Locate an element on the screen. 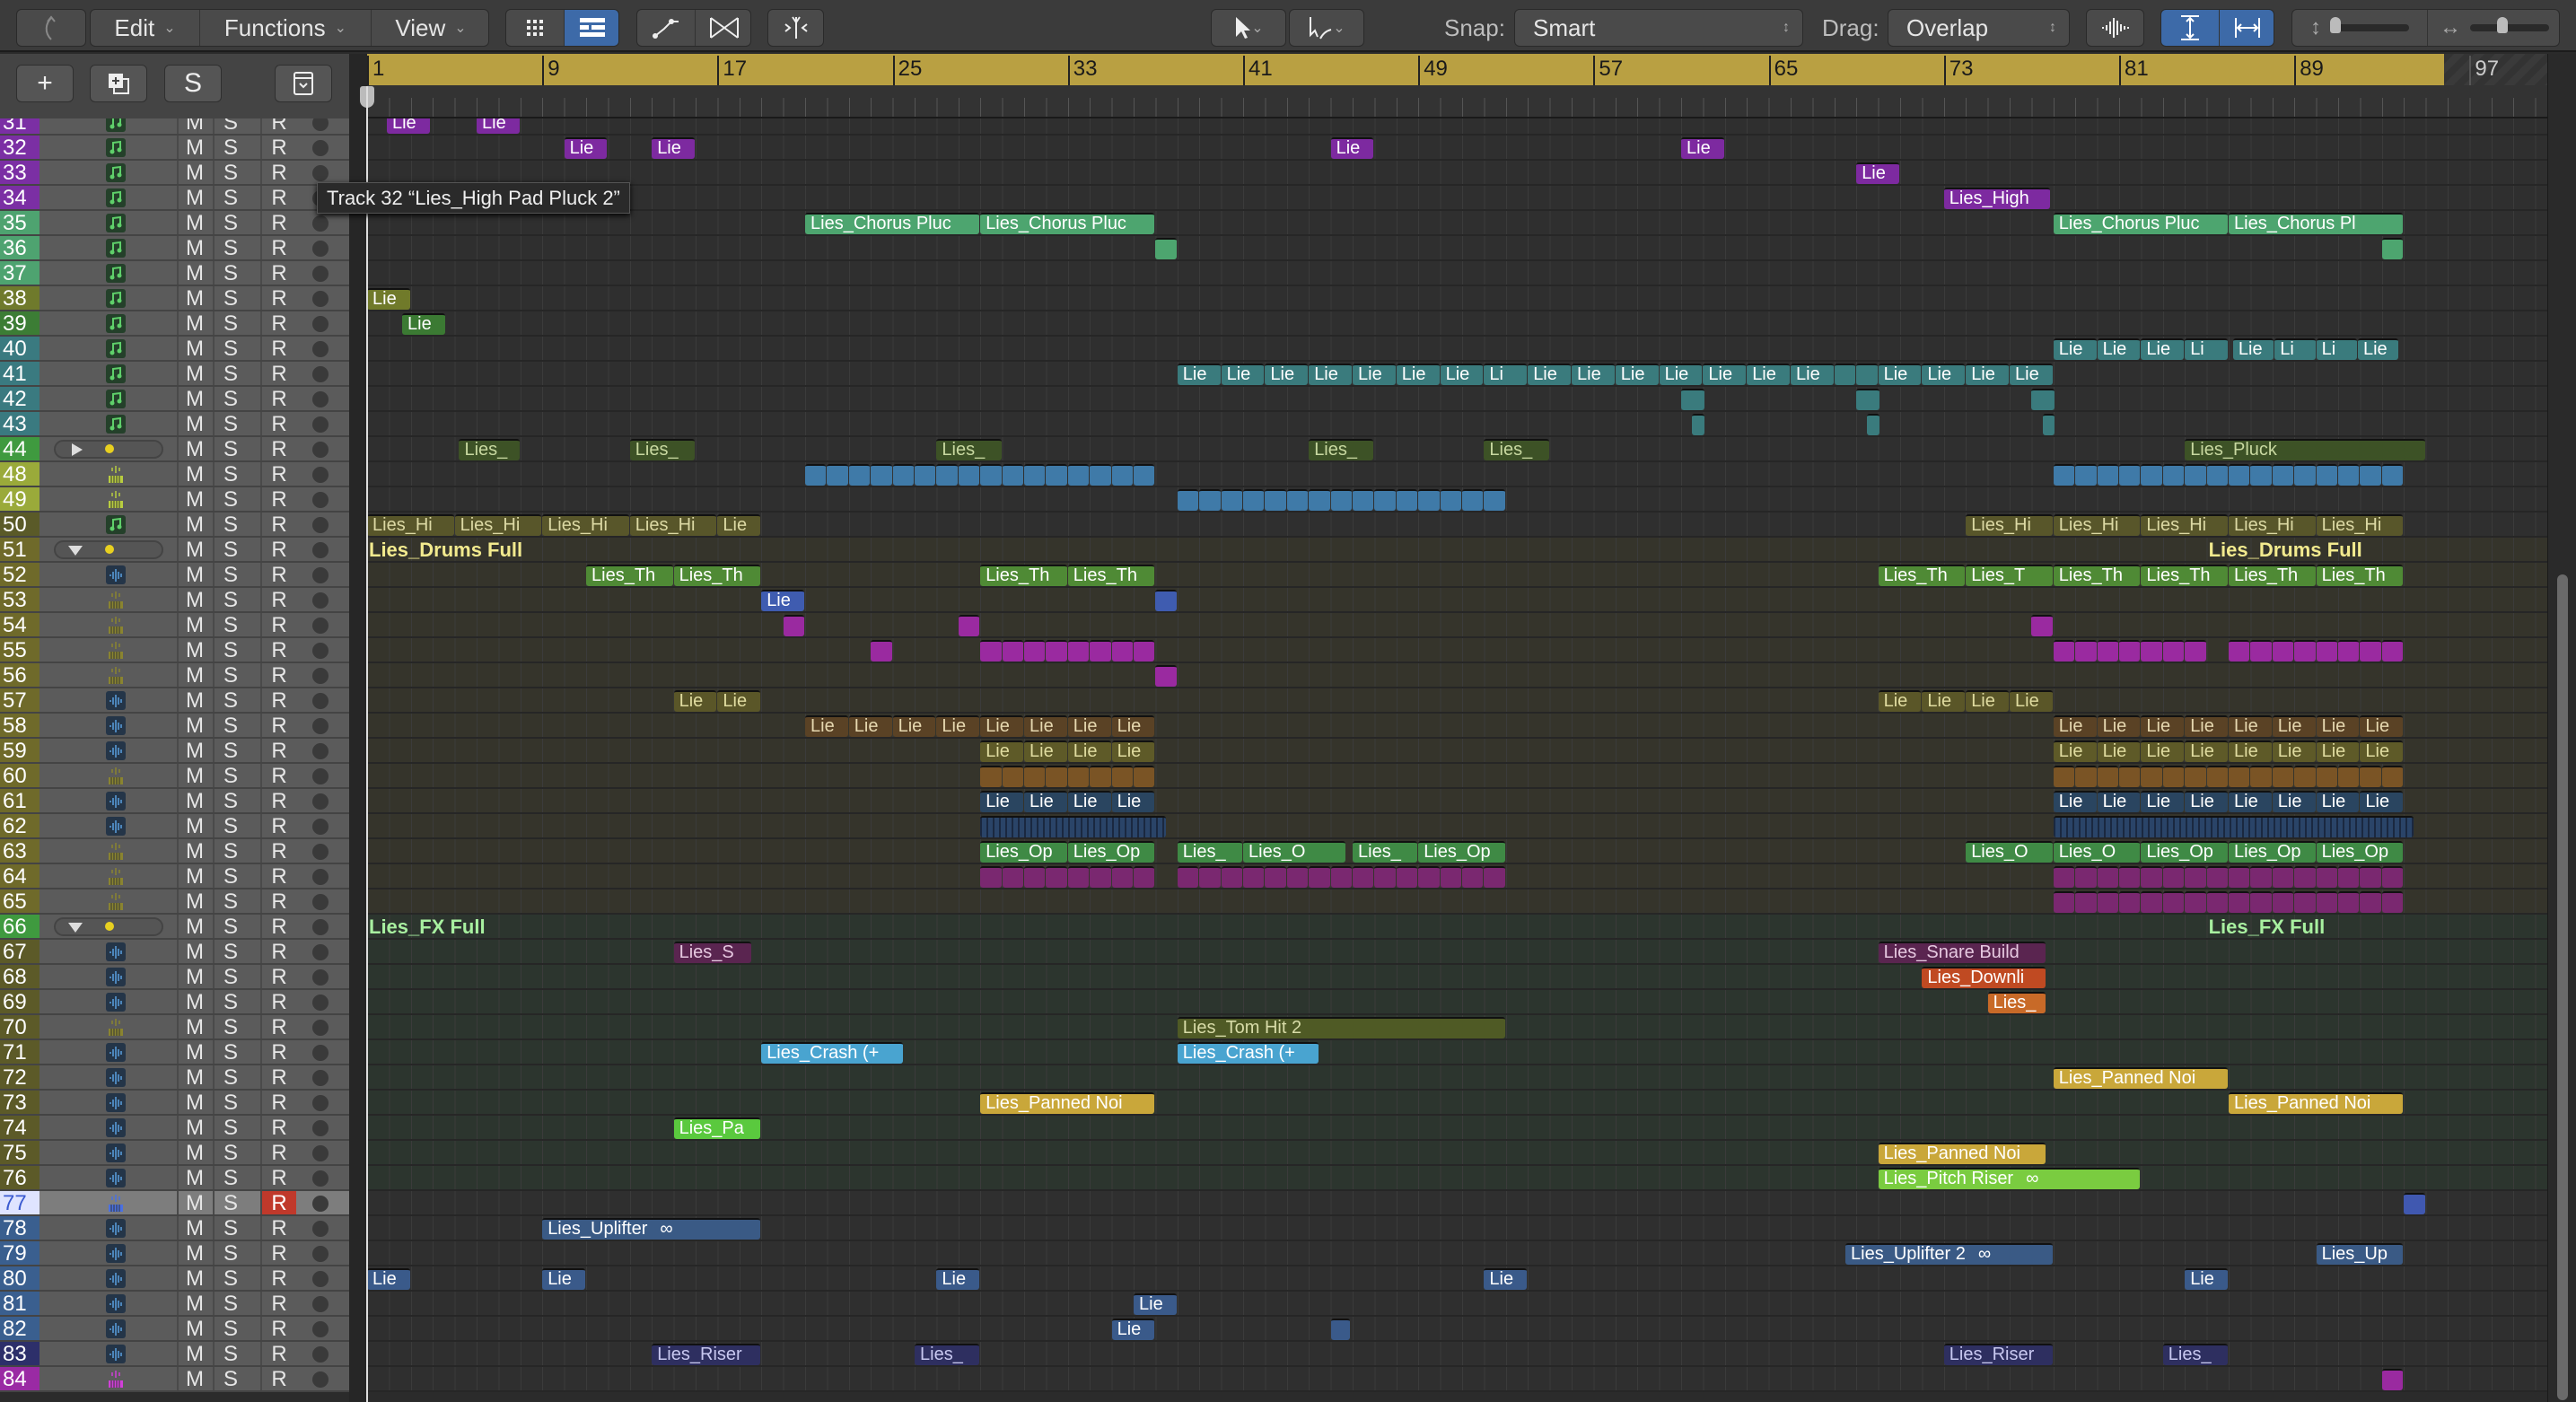 The height and width of the screenshot is (1402, 2576). pointer-tool-button: ⌄ is located at coordinates (1248, 28).